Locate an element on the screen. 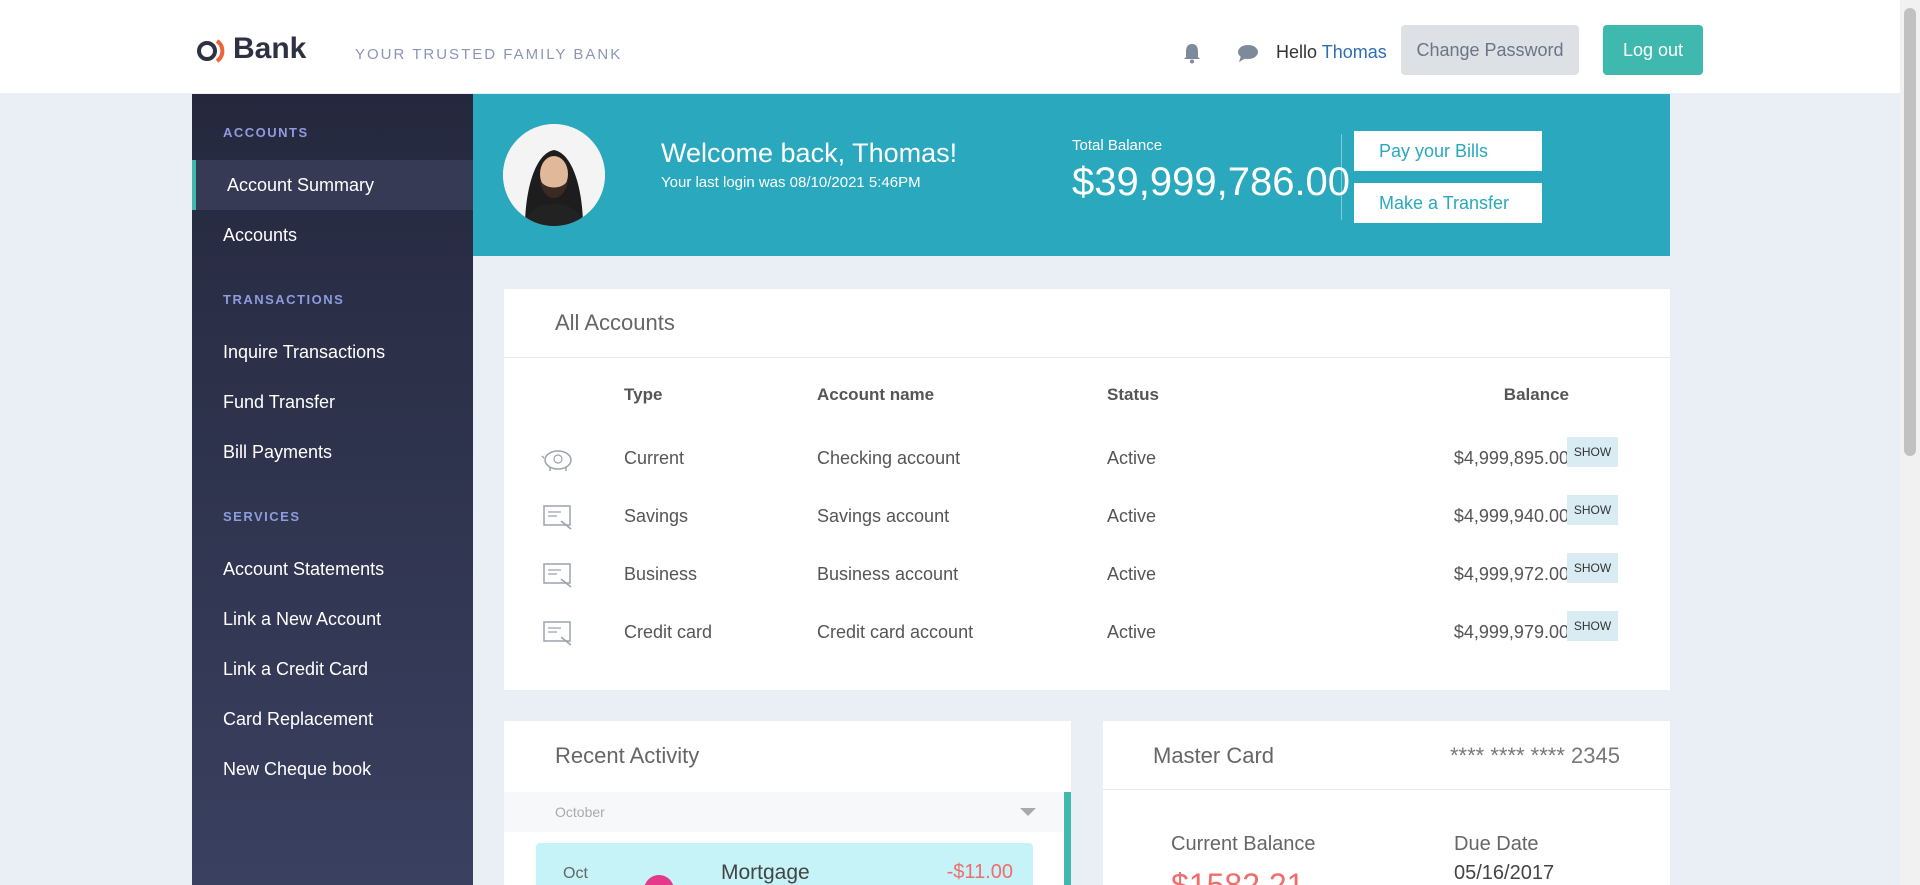 The image size is (1920, 885). column-header-account-name: Account name is located at coordinates (876, 394).